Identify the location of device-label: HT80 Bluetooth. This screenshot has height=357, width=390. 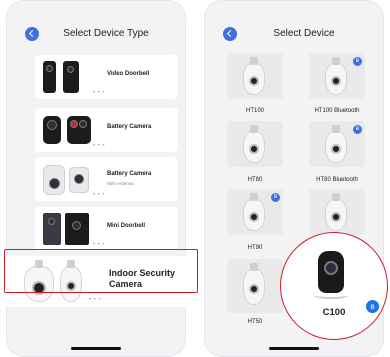
(337, 180).